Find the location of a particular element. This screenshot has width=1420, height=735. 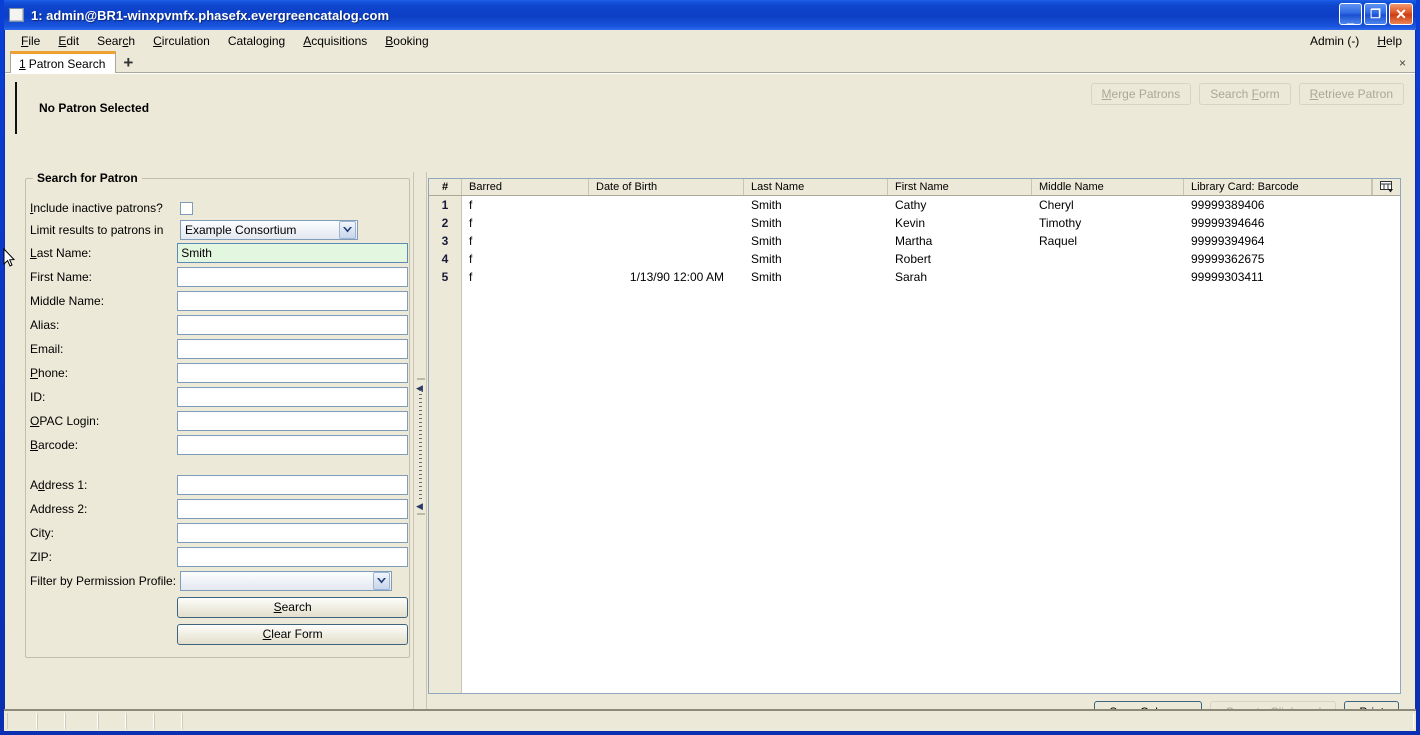

cell-first: Martha is located at coordinates (914, 241).